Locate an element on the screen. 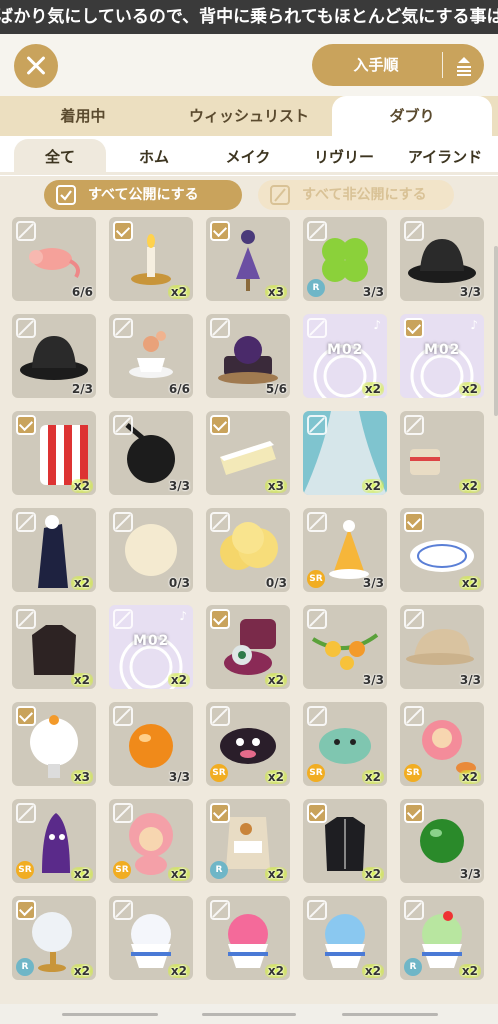  item-tile: 2/3 is located at coordinates (54, 356).